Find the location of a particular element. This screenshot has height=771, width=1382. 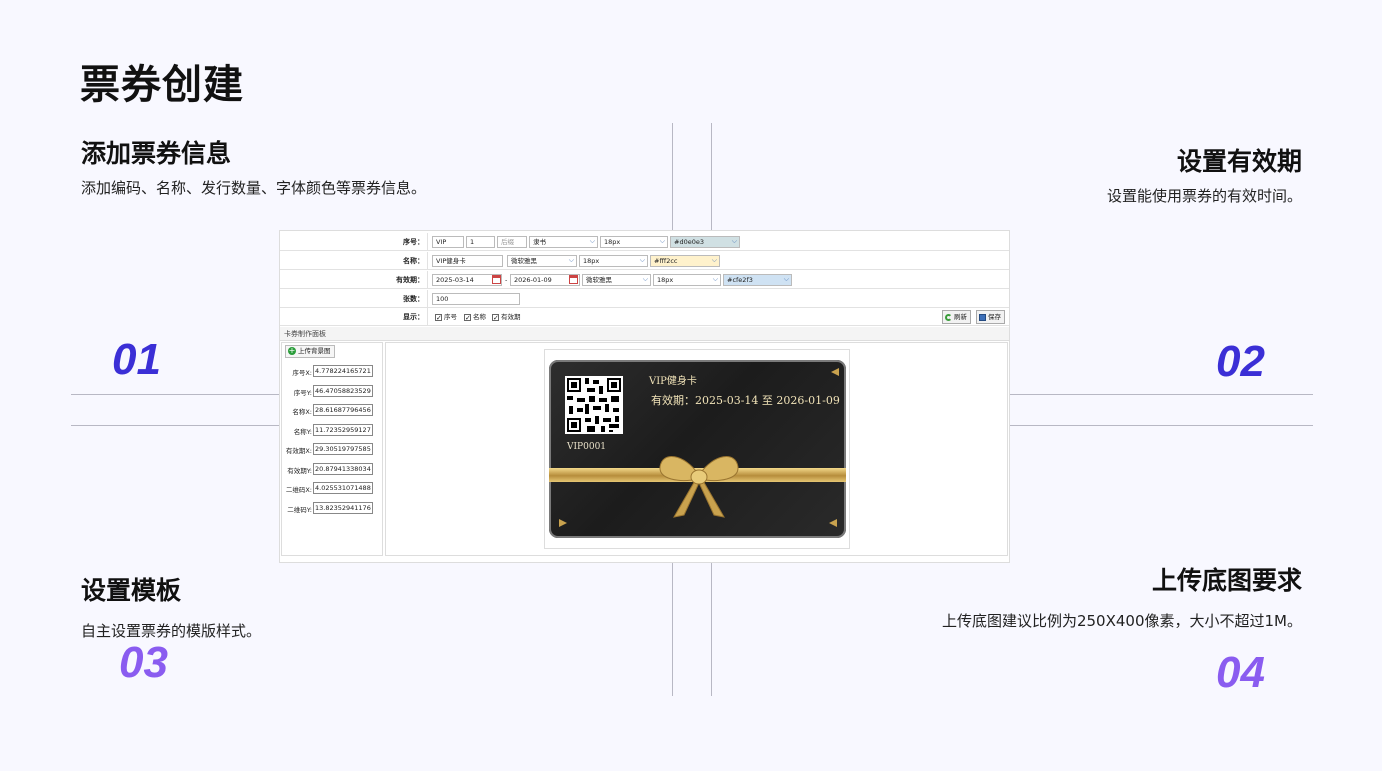

display-row: 显示： ✓ 序号 ✓ 名称 ✓ 有效期 刷新 保存 is located at coordinates (644, 317).